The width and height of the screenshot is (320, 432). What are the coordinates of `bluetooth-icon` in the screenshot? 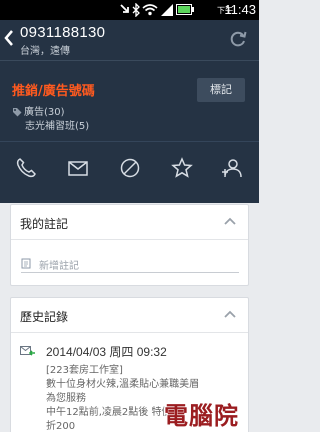 It's located at (136, 10).